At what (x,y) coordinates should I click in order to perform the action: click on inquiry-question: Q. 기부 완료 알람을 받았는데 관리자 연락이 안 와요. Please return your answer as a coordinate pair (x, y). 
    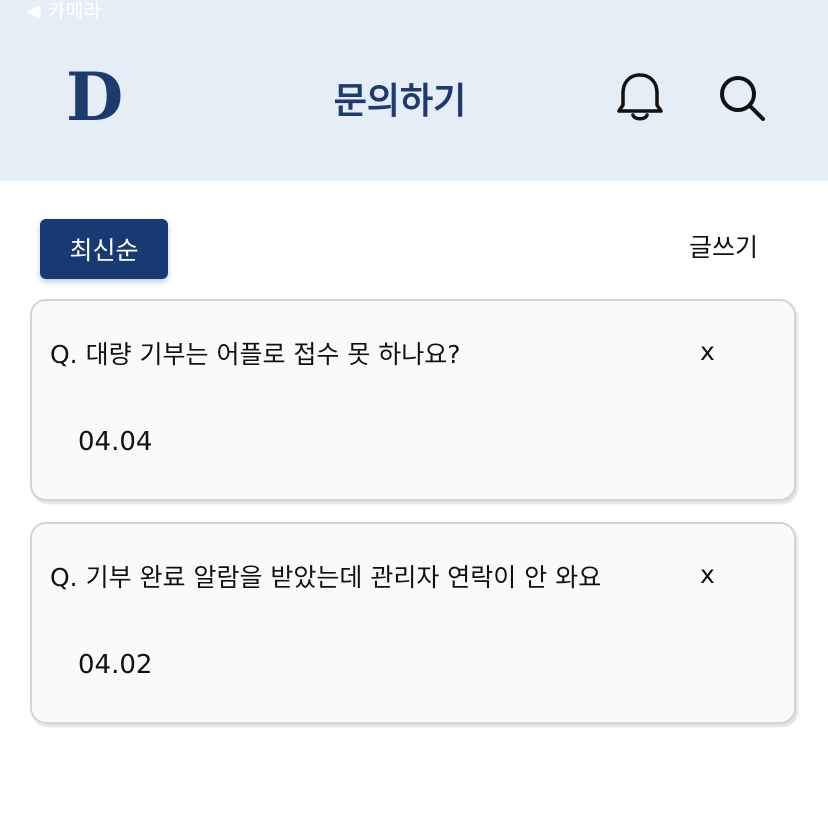
    Looking at the image, I should click on (326, 577).